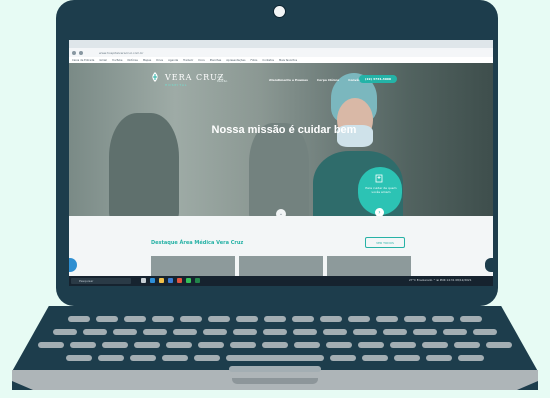 This screenshot has width=550, height=398. What do you see at coordinates (197, 280) in the screenshot?
I see `excel-icon` at bounding box center [197, 280].